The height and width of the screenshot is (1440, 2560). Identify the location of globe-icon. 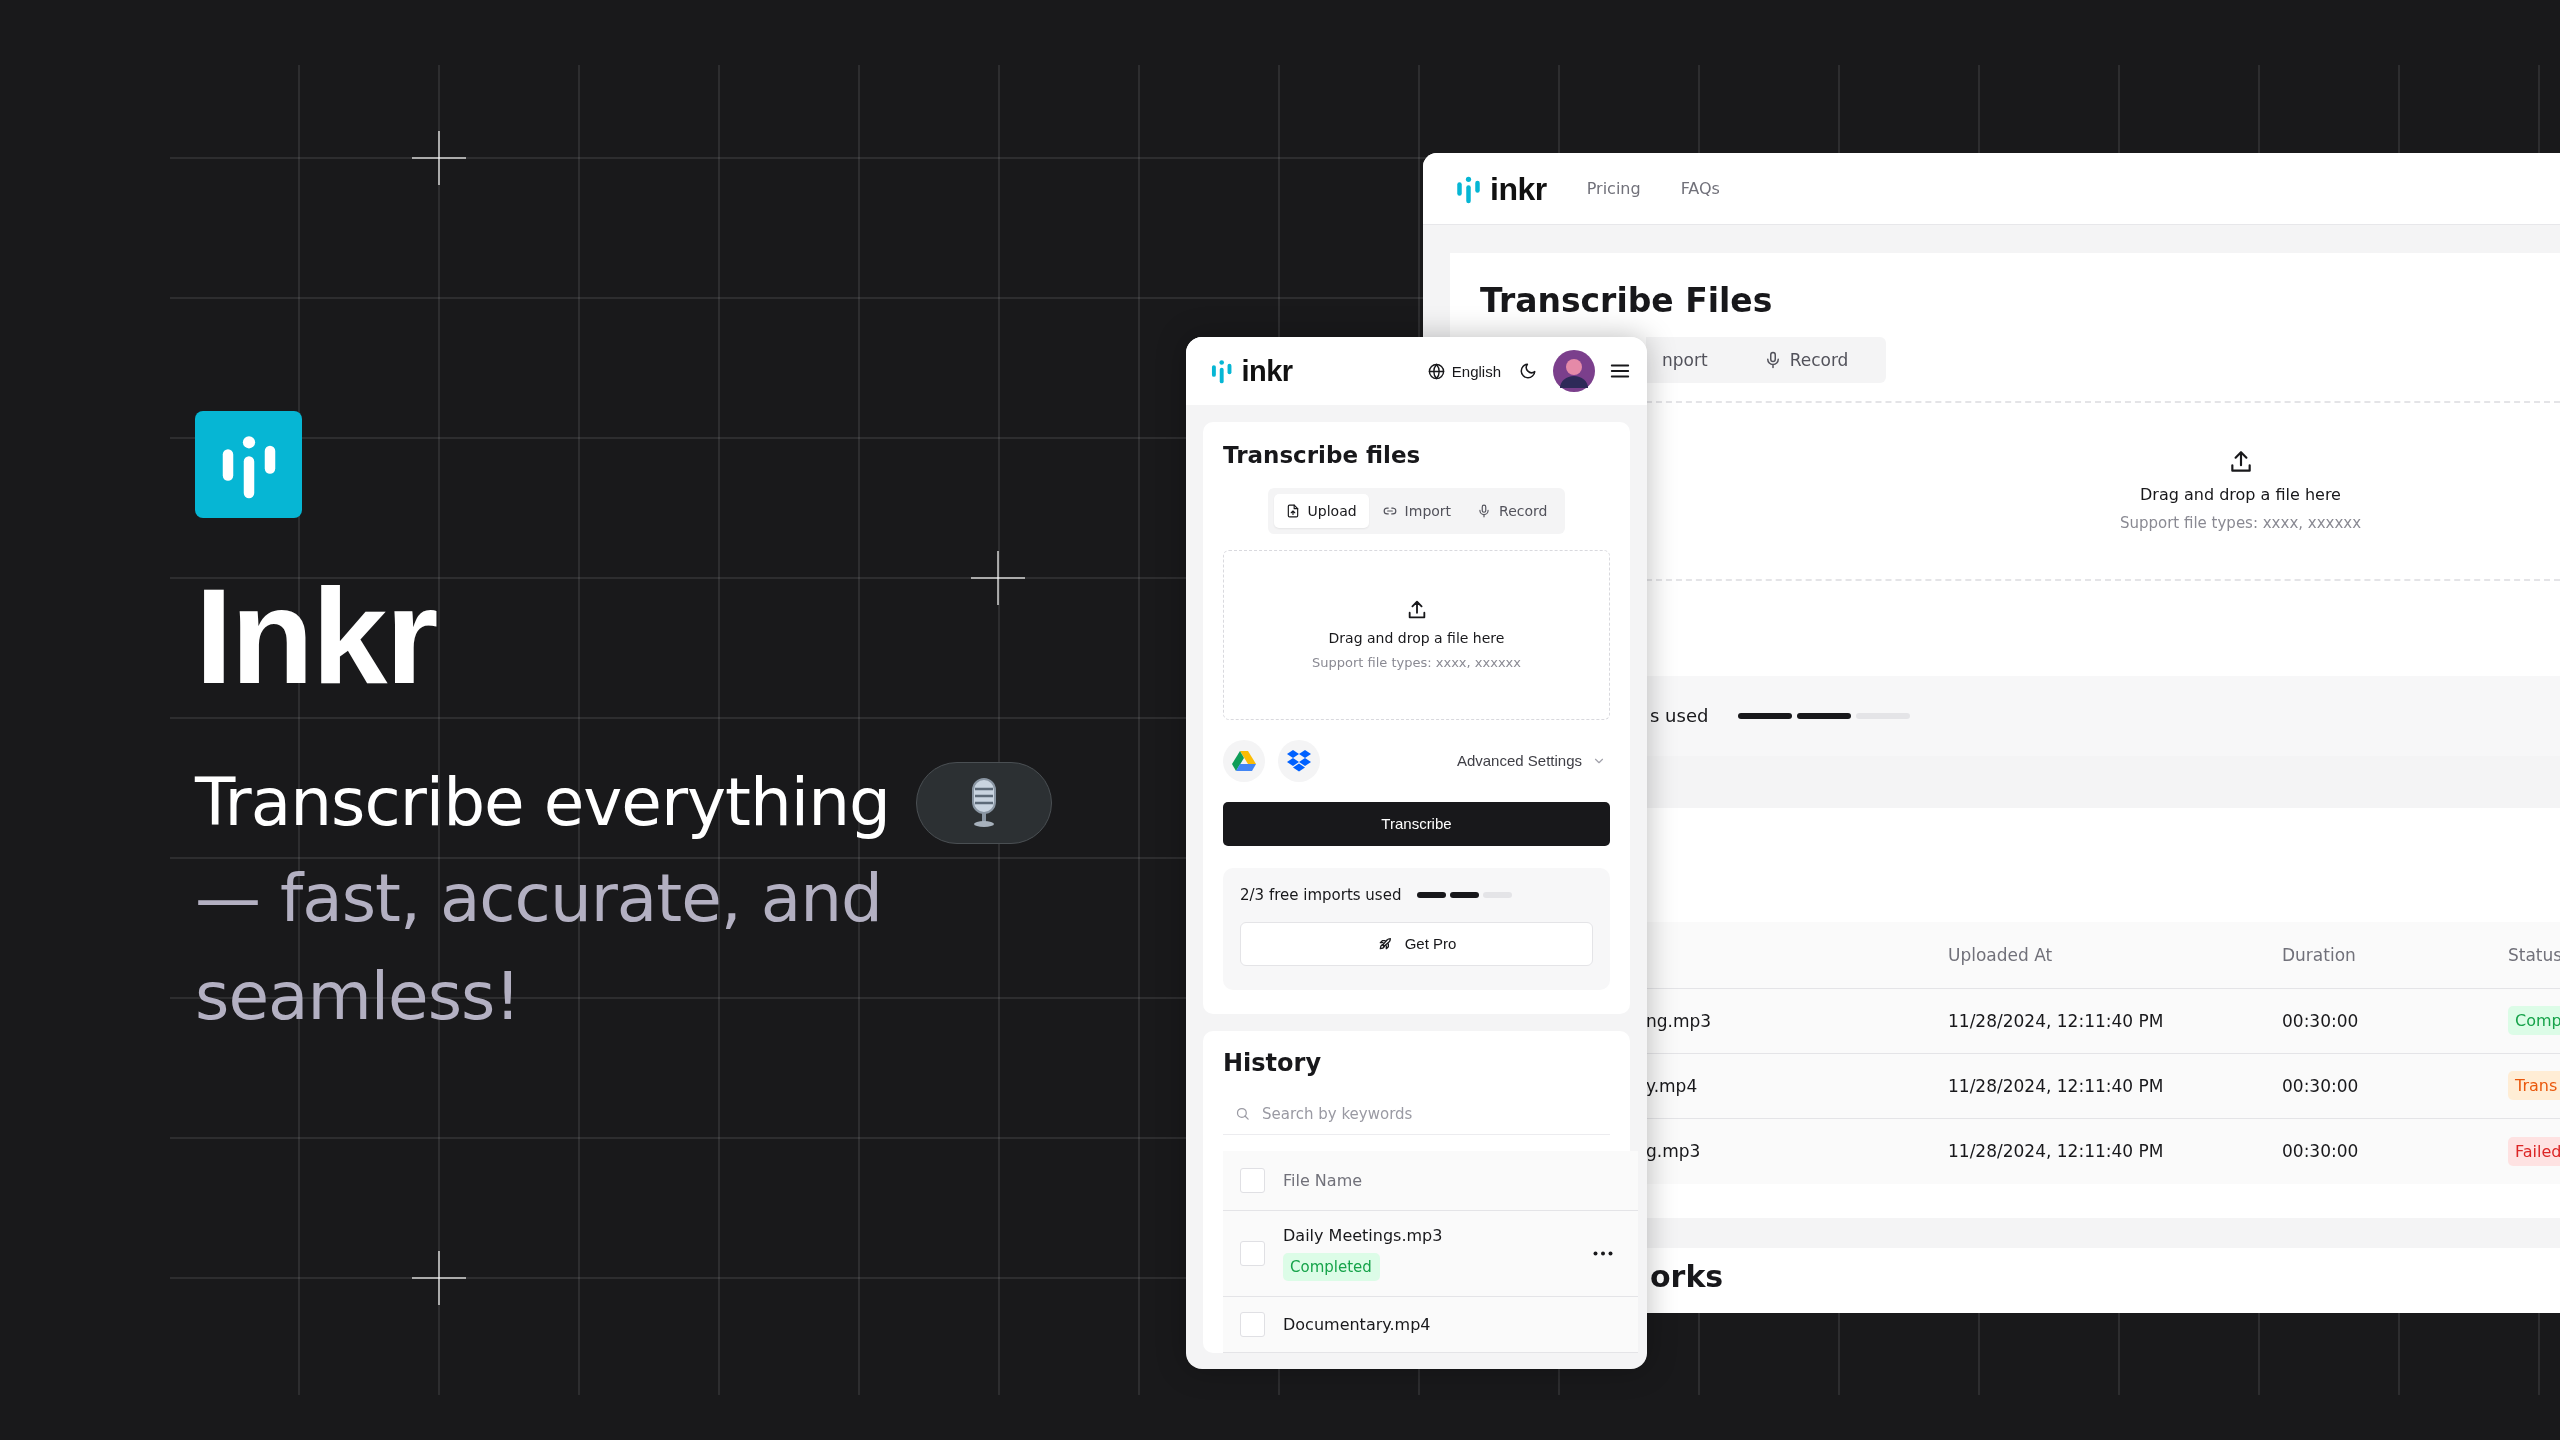
(1436, 371).